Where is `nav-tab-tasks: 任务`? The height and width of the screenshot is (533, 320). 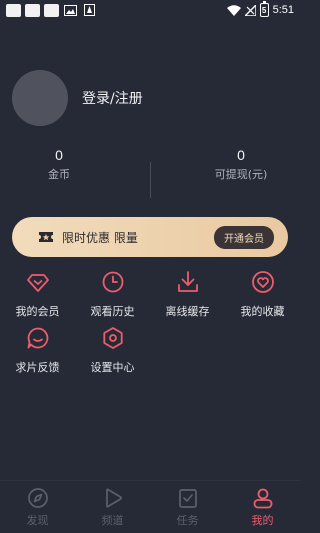
nav-tab-tasks: 任务 is located at coordinates (187, 507).